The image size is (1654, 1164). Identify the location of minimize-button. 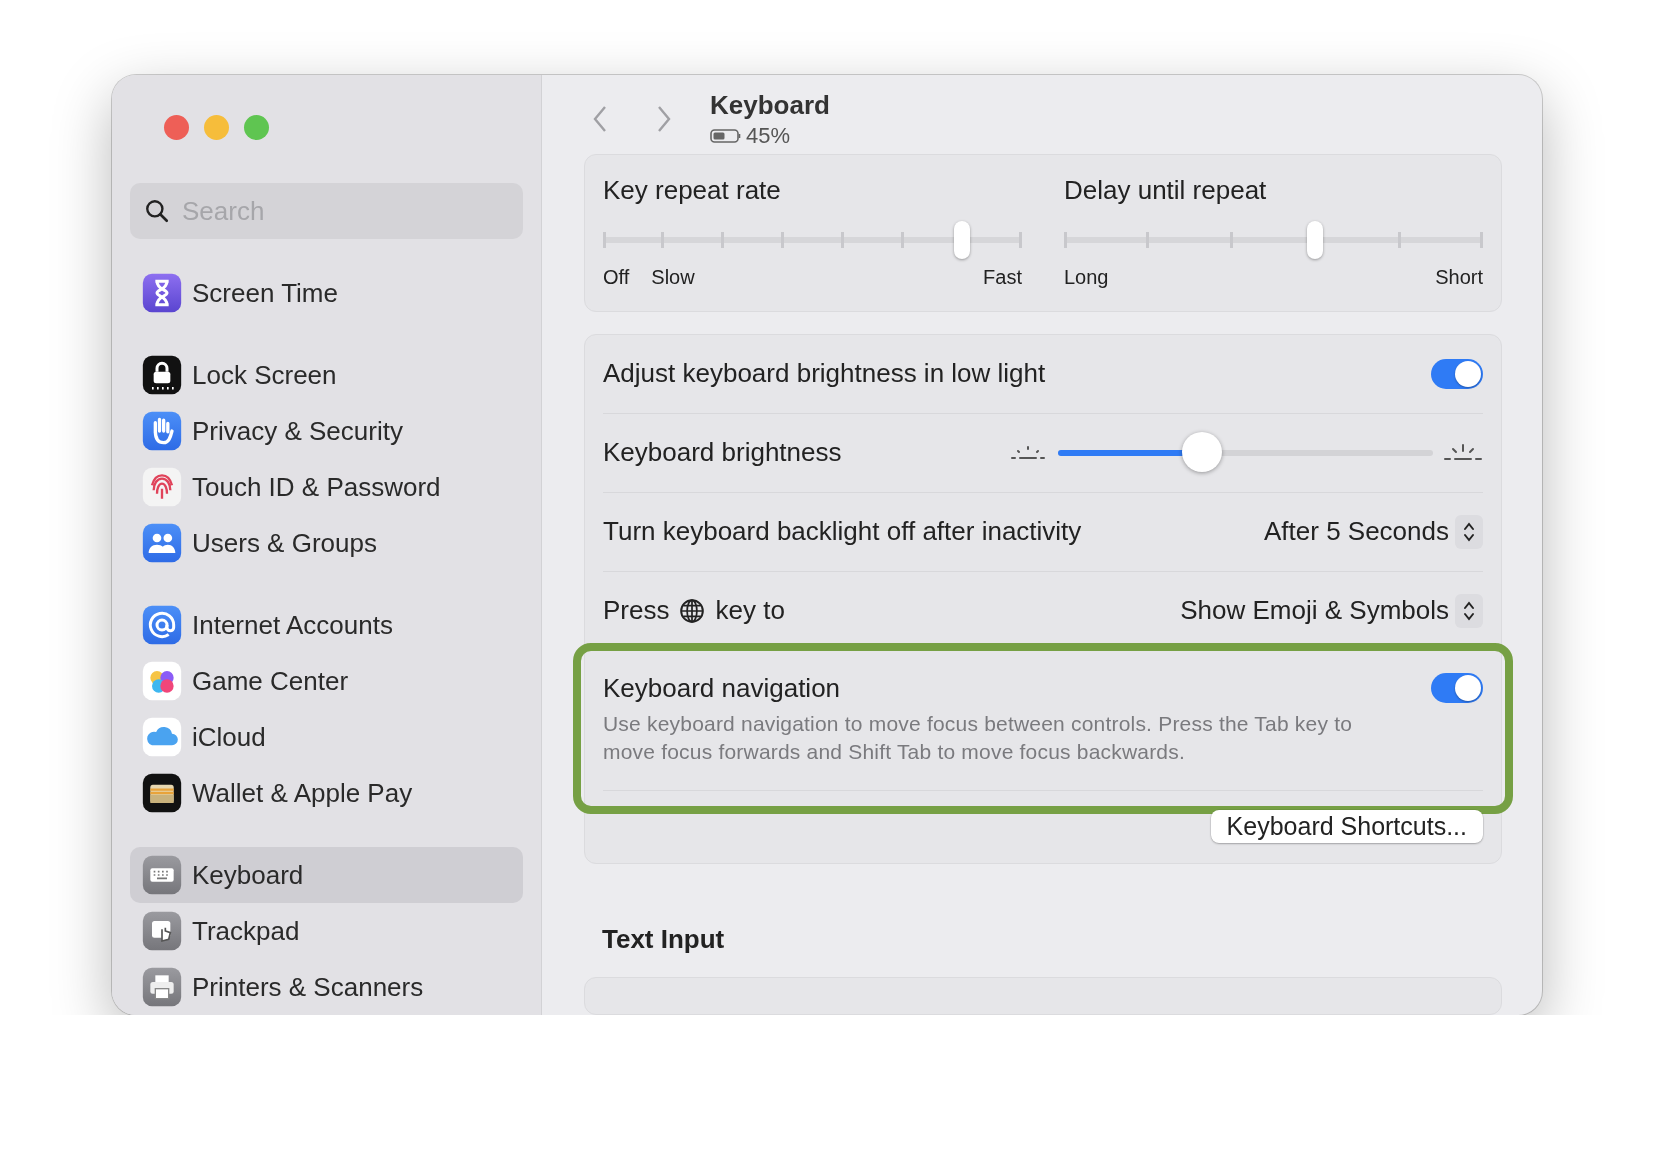
(216, 127).